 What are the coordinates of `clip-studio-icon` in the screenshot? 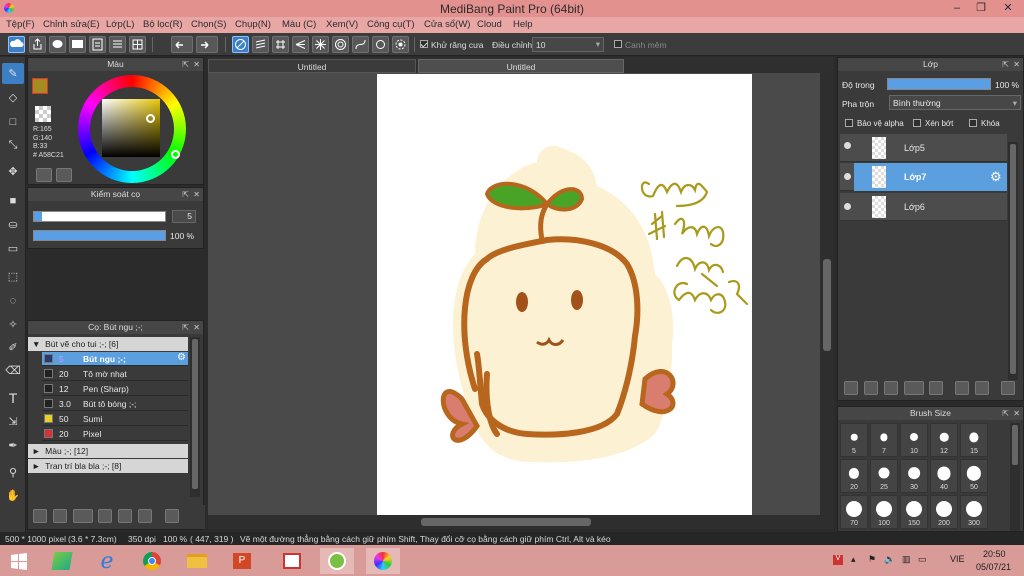 It's located at (337, 561).